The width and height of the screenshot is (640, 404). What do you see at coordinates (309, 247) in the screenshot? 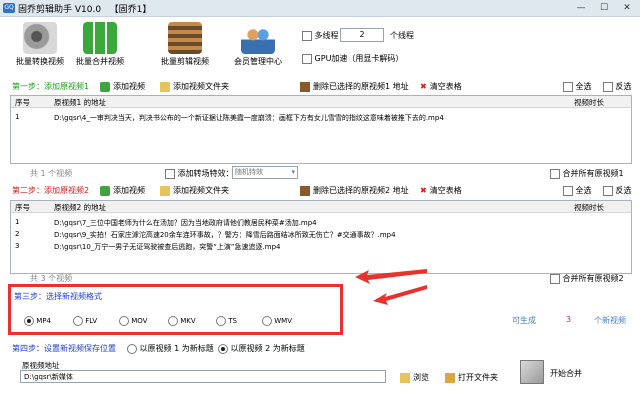
I see `table-row: D:\gqsr\10_万宁一男子无证驾驶被查后逃跑，突警“上演”急速追逐.mp4` at bounding box center [309, 247].